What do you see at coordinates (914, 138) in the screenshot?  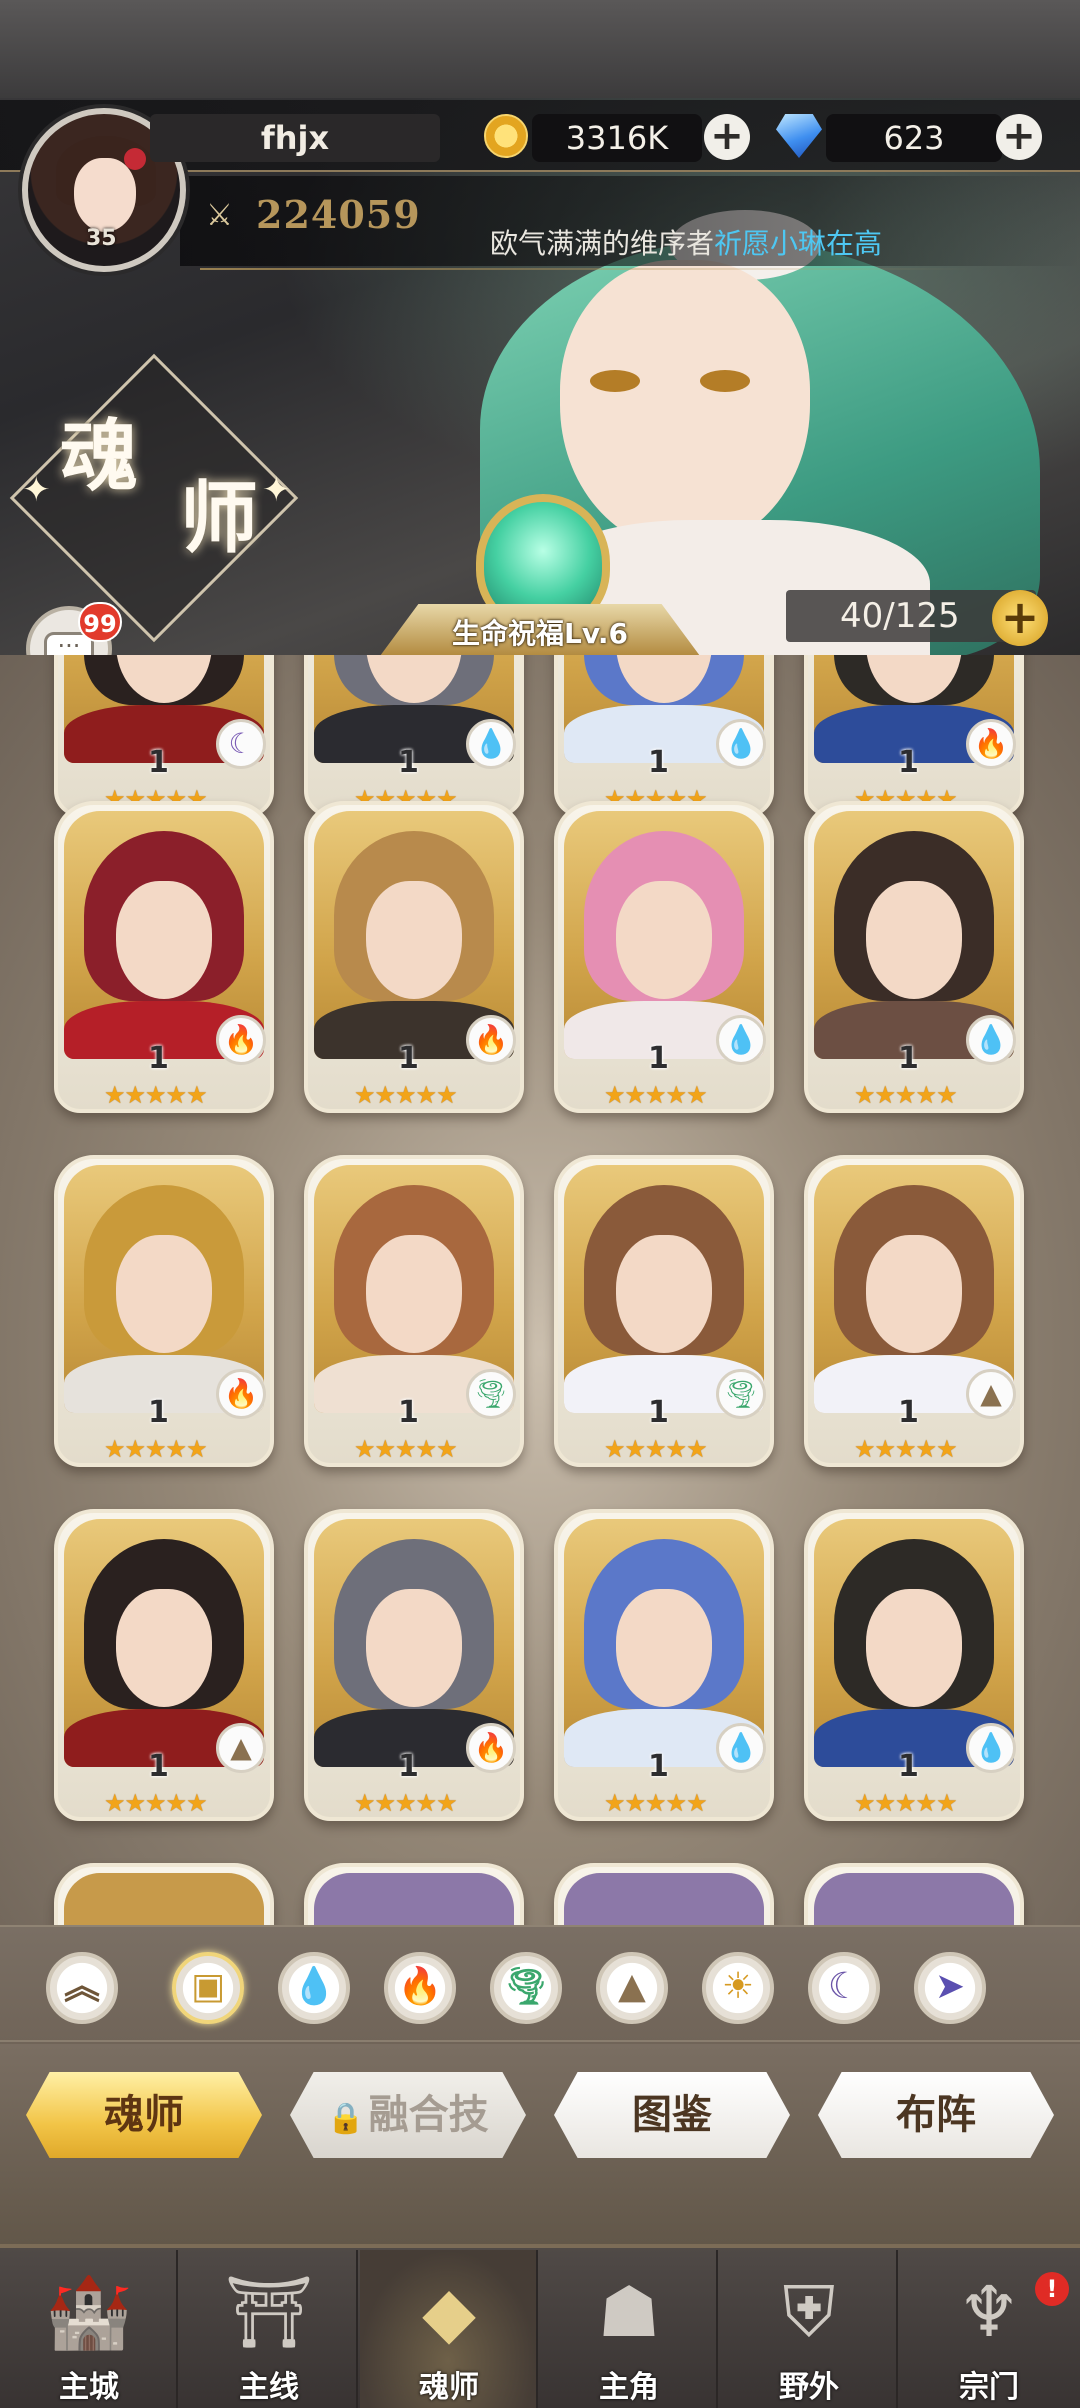 I see `gem-amount: 623` at bounding box center [914, 138].